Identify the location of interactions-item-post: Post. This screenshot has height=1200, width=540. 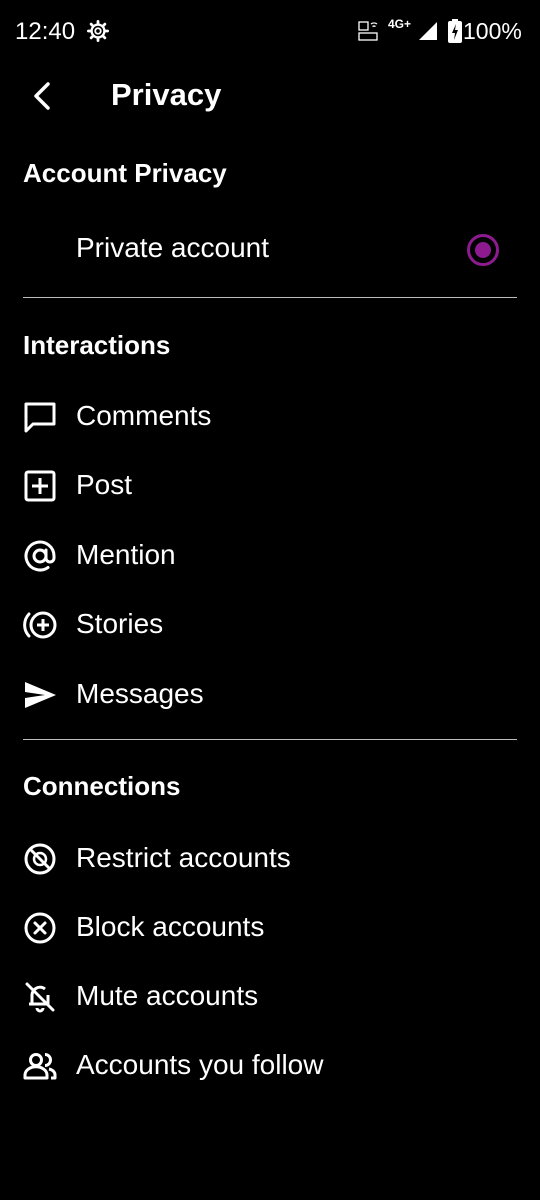
(270, 485).